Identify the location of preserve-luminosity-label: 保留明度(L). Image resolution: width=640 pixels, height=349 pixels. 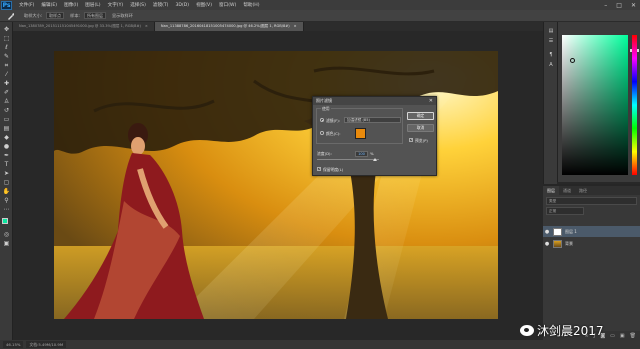
(333, 169).